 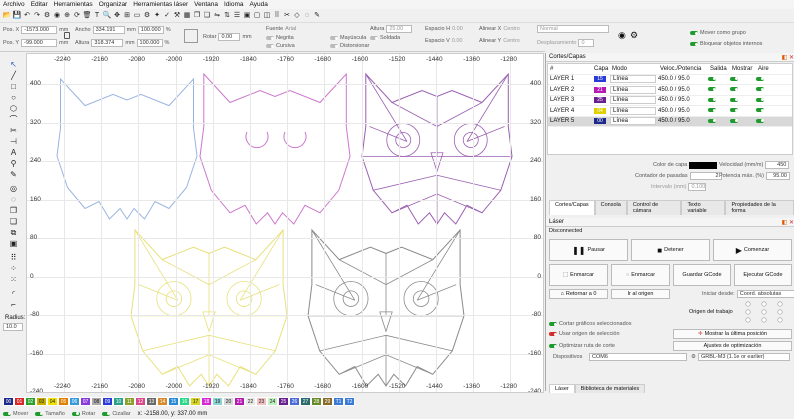 What do you see at coordinates (670, 101) in the screenshot?
I see `layer-row: LAYER 3 25 Línea 450.0 / 95.0` at bounding box center [670, 101].